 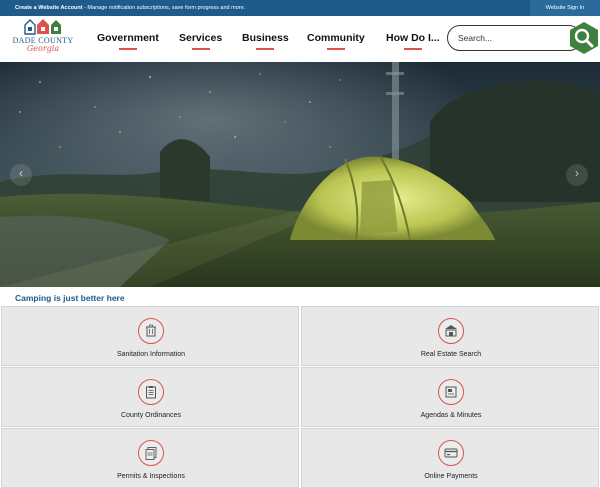 I want to click on next-slide-button: ›, so click(x=577, y=175).